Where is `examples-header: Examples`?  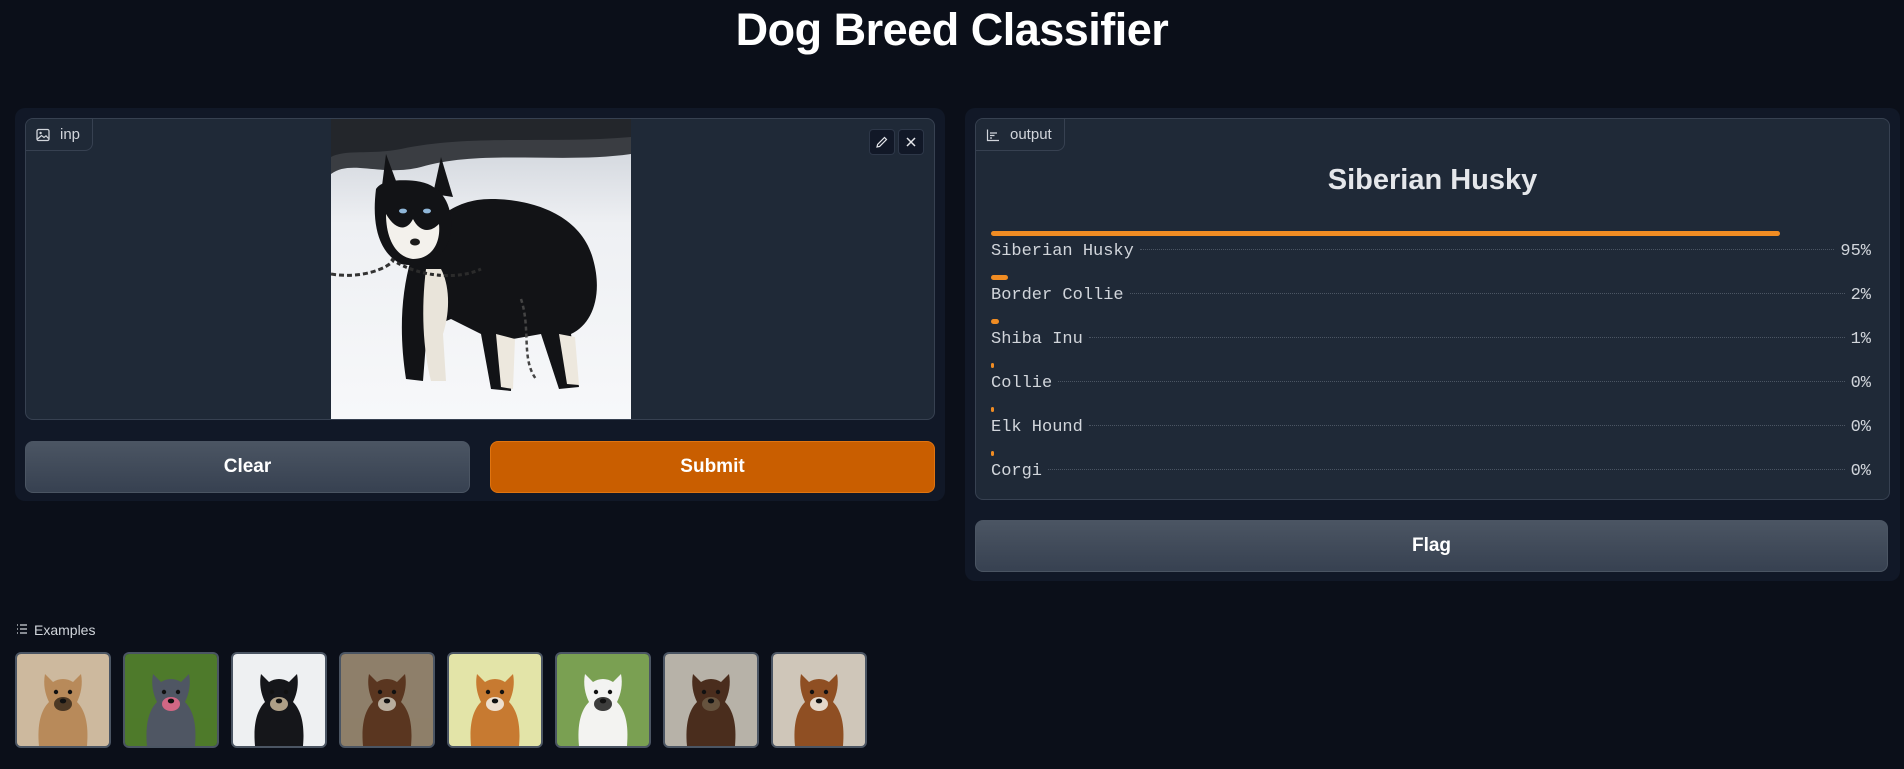 examples-header: Examples is located at coordinates (55, 630).